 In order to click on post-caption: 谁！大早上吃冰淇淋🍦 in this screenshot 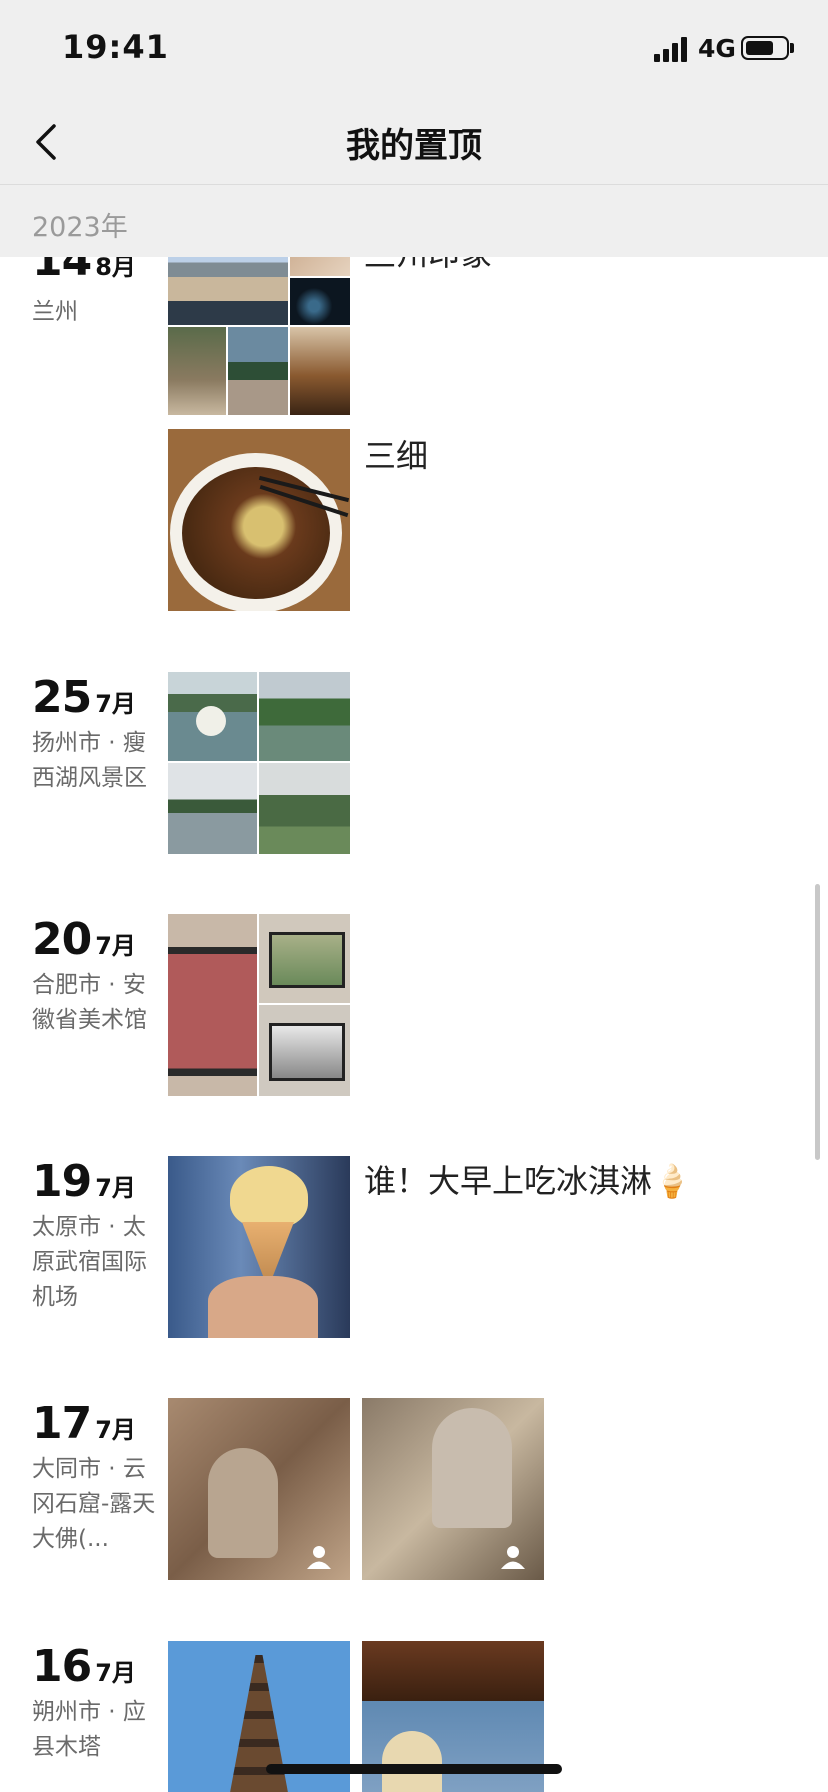, I will do `click(528, 1181)`.